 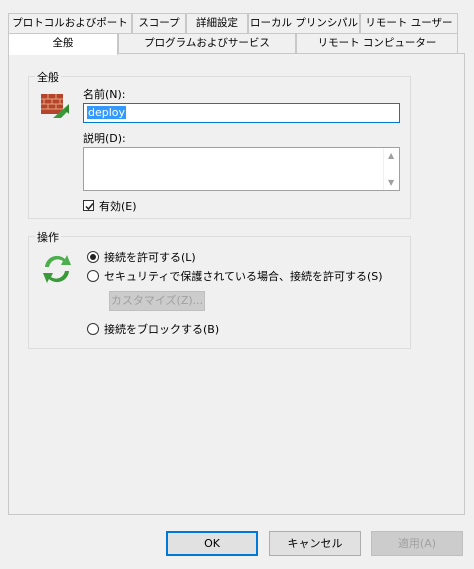 I want to click on scroll-up-icon: ▲, so click(x=391, y=155).